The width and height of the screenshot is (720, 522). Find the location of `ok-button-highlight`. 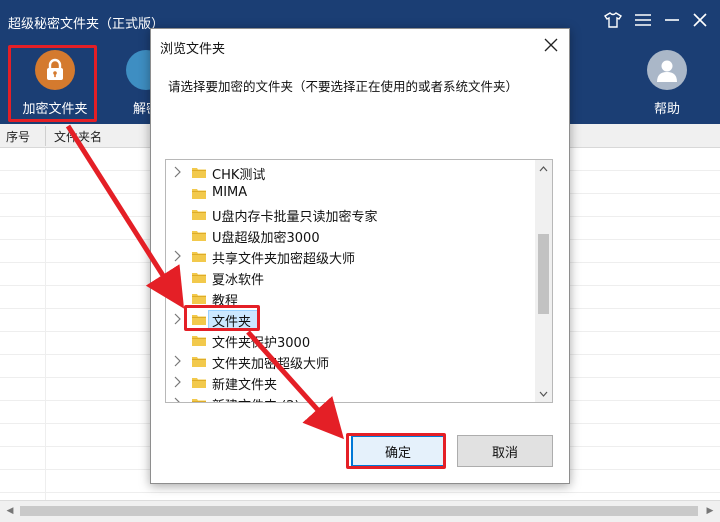

ok-button-highlight is located at coordinates (396, 451).